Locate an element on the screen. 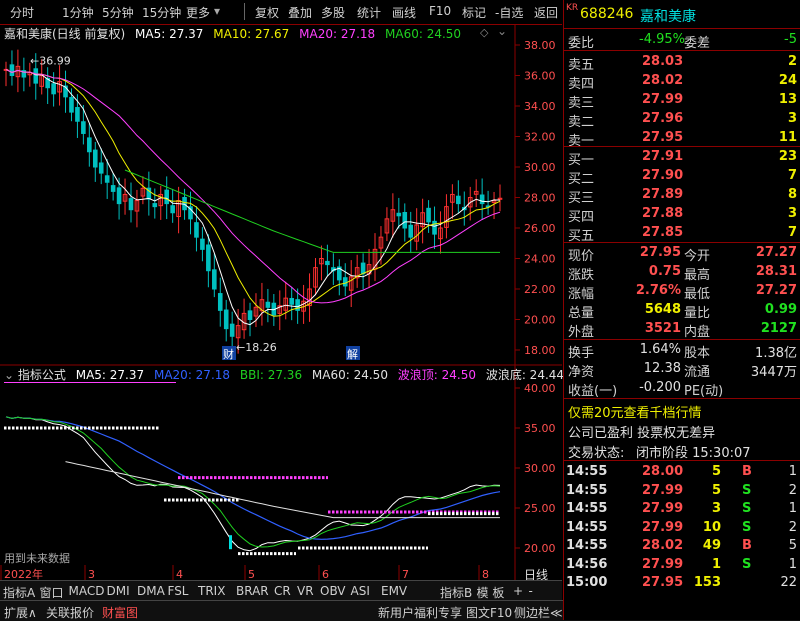 This screenshot has height=621, width=800. x-tick: 2022年 is located at coordinates (23, 573).